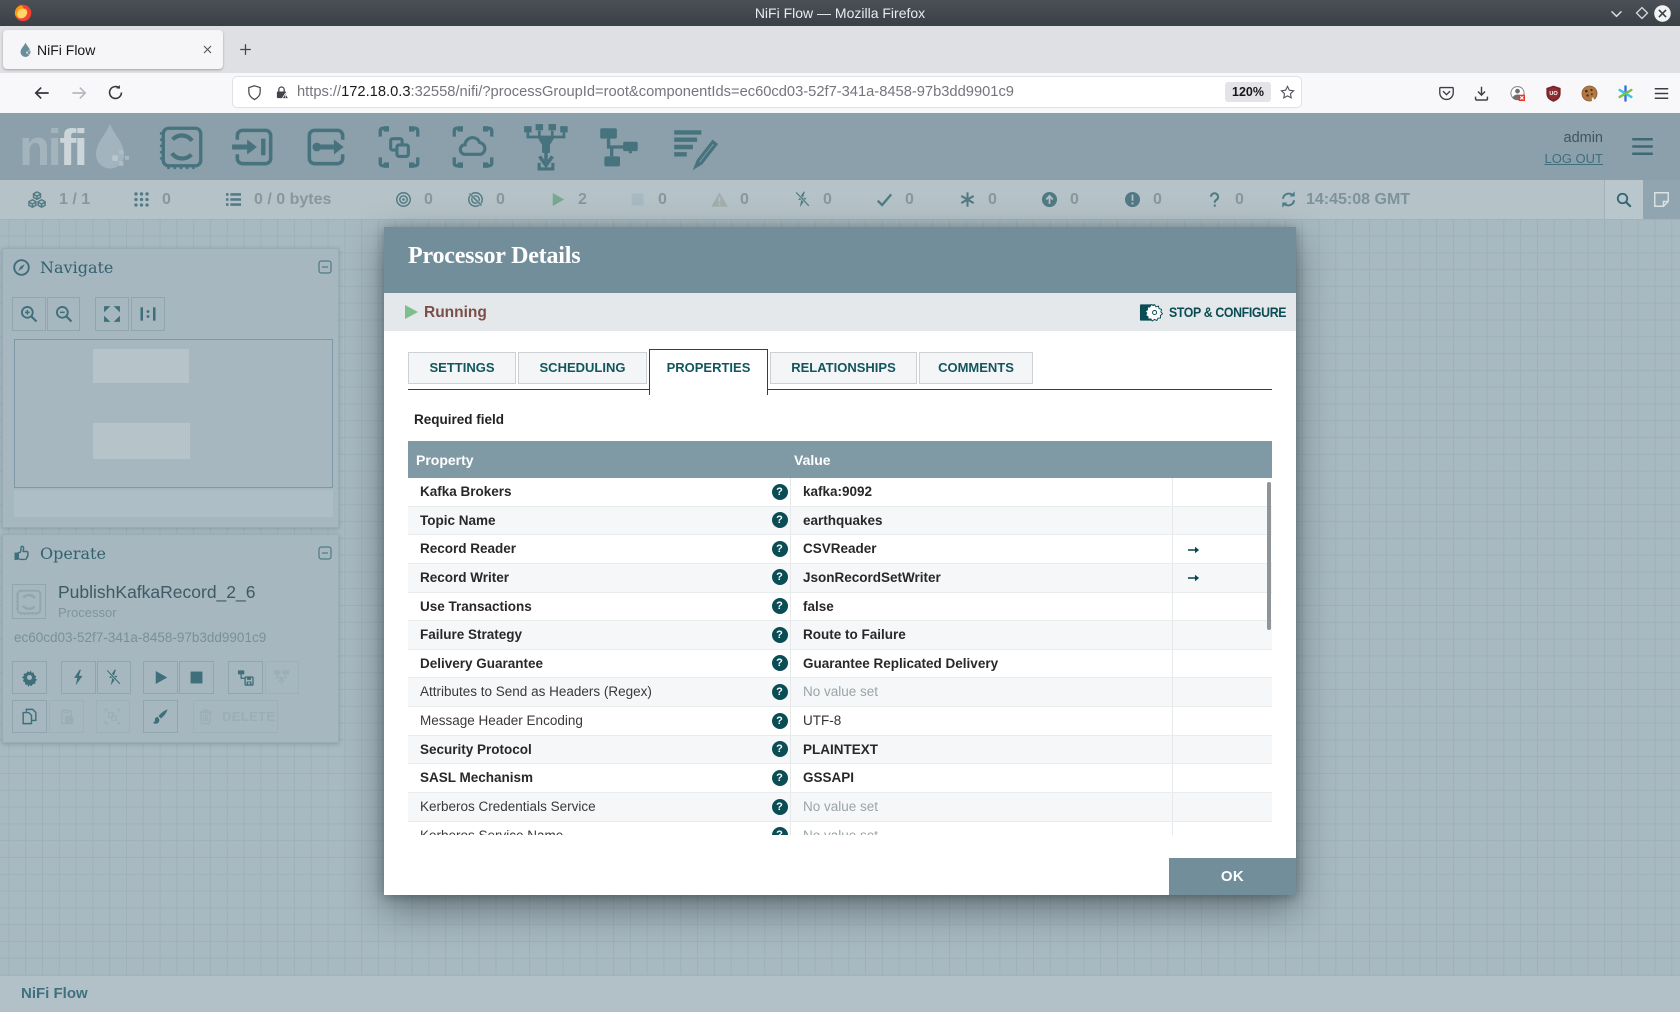  I want to click on collapse-navigate-icon, so click(325, 267).